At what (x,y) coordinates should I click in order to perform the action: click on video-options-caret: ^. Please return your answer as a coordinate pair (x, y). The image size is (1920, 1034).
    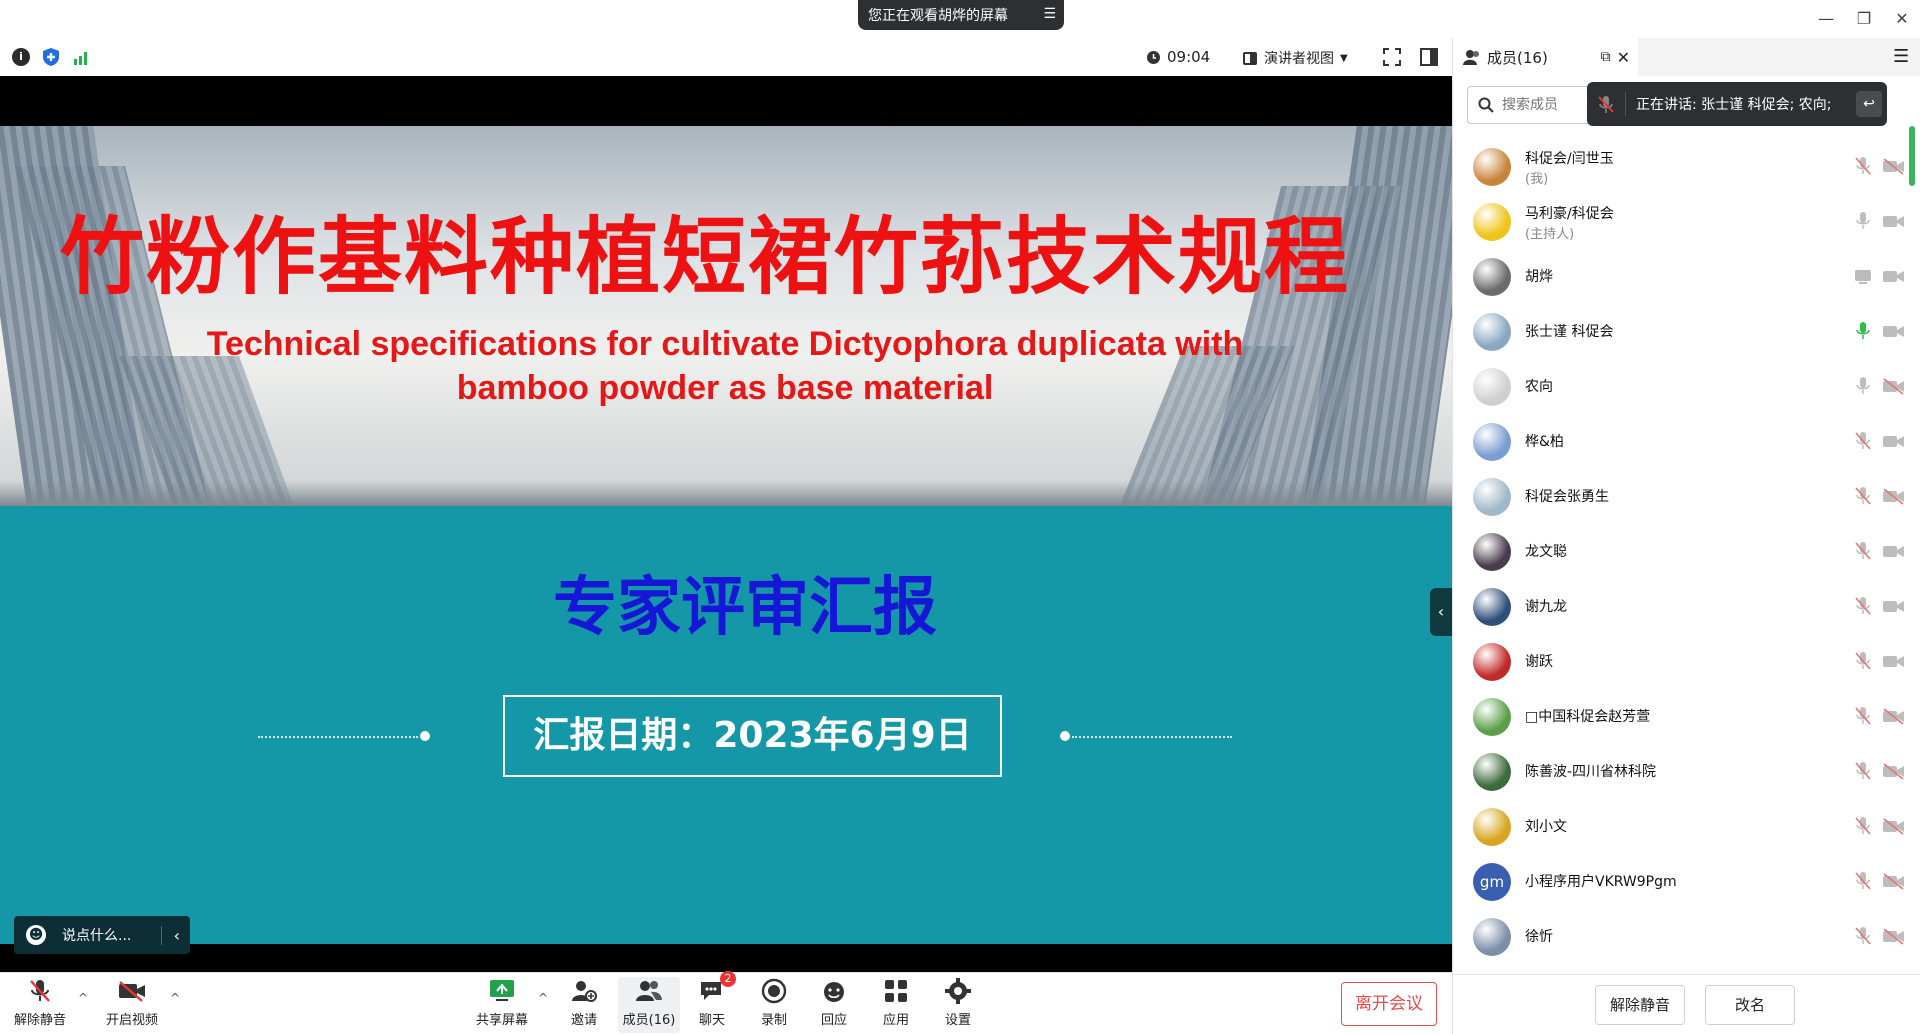
    Looking at the image, I should click on (175, 998).